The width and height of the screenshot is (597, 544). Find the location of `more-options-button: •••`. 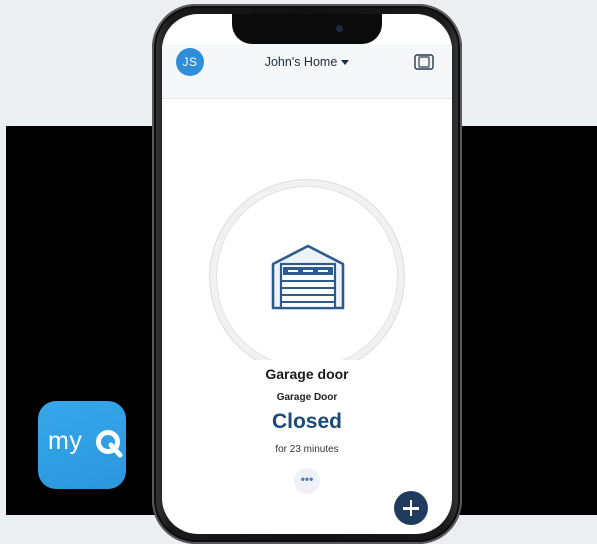

more-options-button: ••• is located at coordinates (307, 481).